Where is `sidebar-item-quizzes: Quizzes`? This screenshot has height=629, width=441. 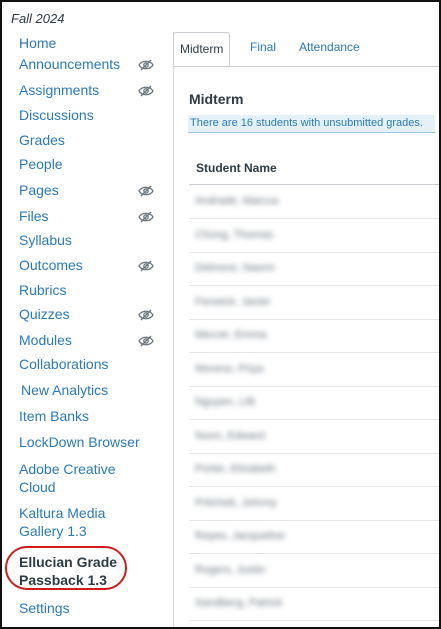
sidebar-item-quizzes: Quizzes is located at coordinates (44, 314).